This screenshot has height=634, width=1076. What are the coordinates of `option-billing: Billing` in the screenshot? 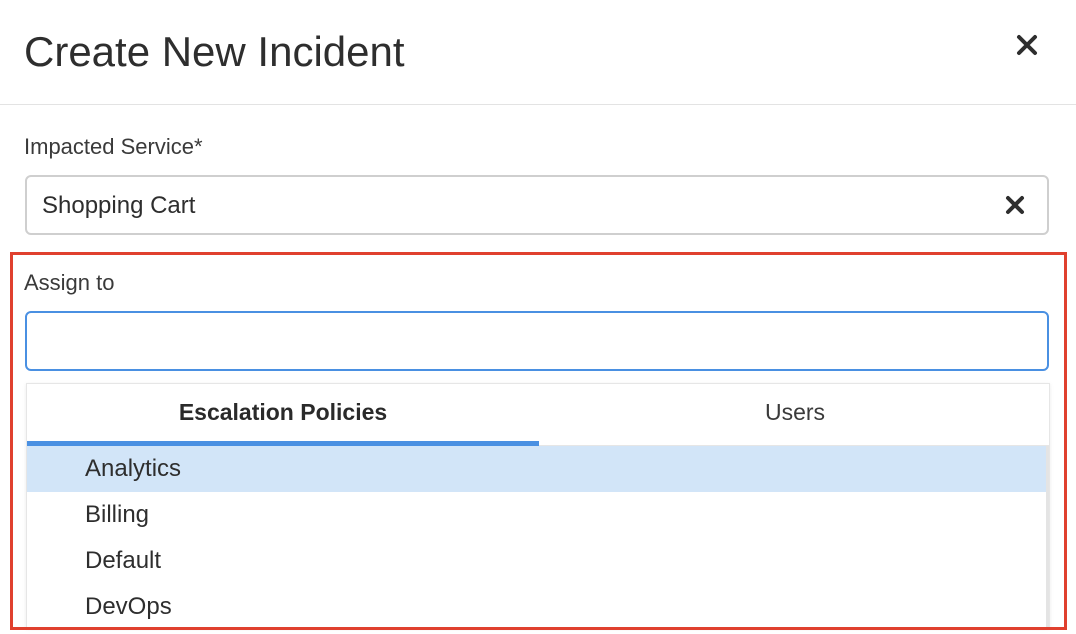 It's located at (538, 515).